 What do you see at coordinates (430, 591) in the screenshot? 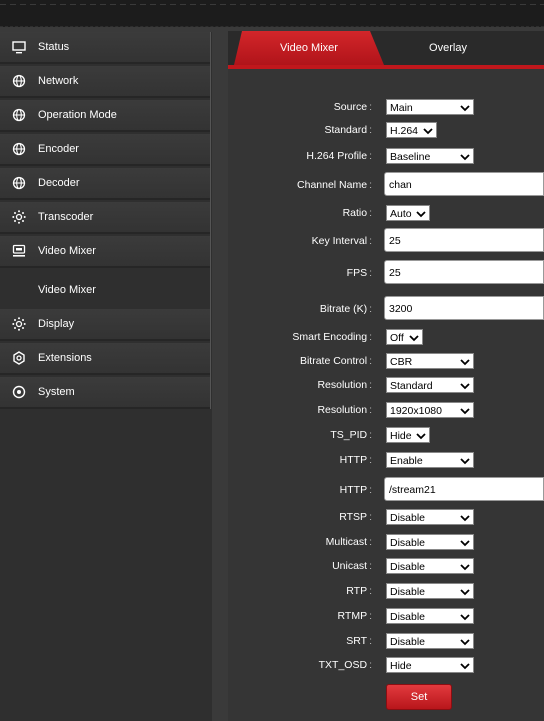
I see `rtp-select: Disable` at bounding box center [430, 591].